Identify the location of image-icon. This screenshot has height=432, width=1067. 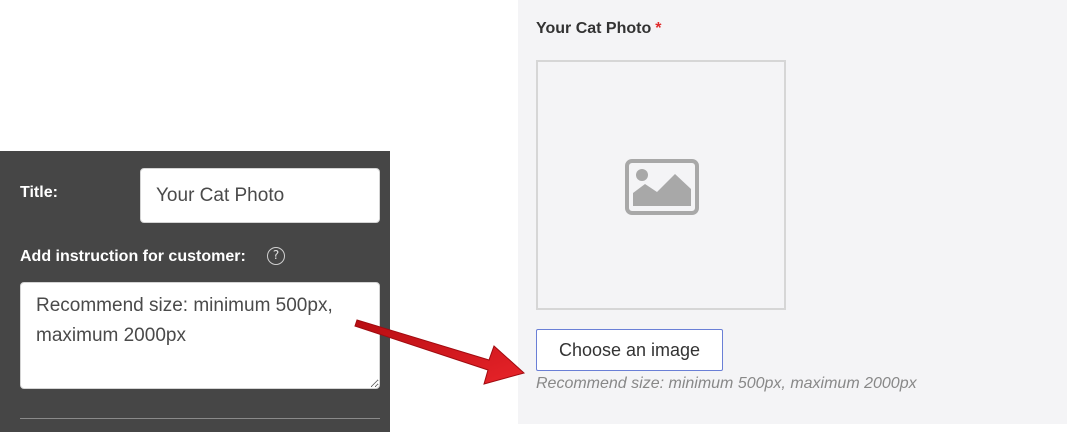
(662, 187).